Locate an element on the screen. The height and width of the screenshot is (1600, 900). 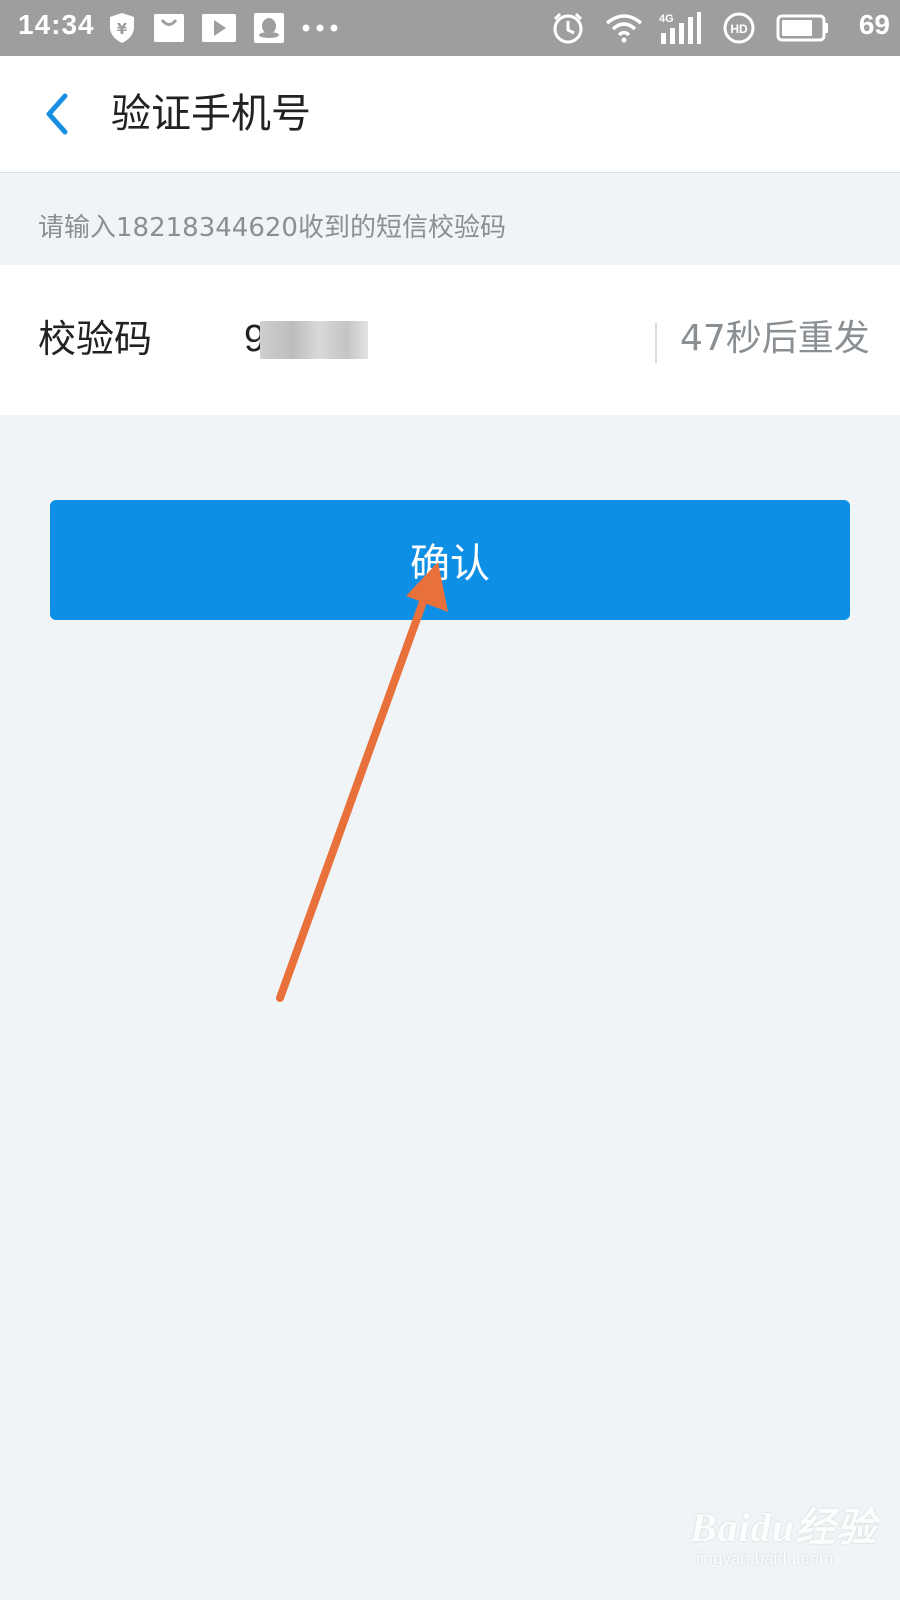
hd-icon: HD is located at coordinates (739, 28).